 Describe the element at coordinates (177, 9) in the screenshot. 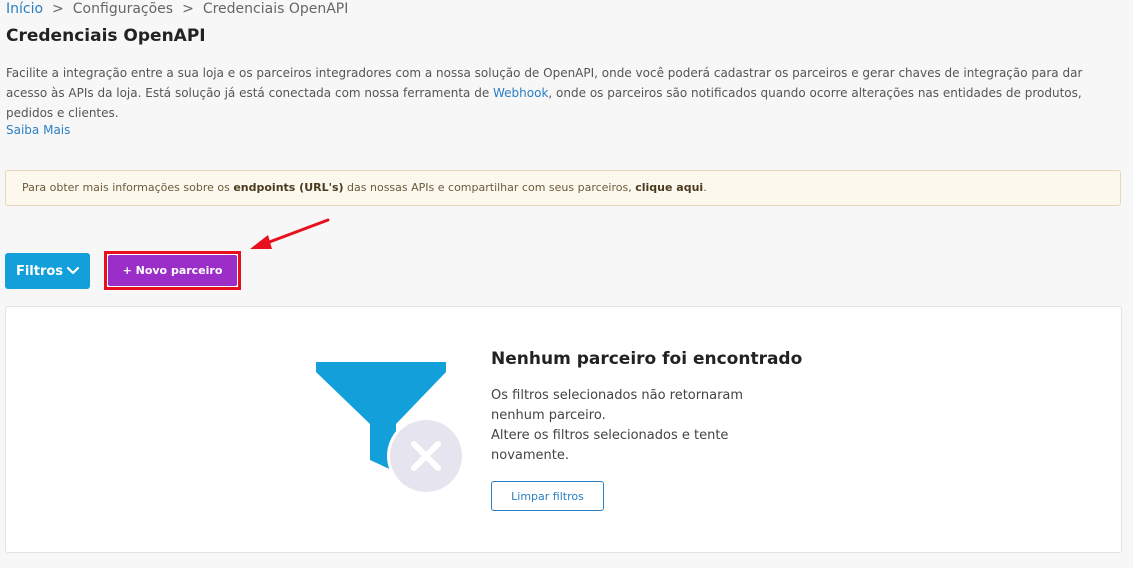

I see `breadcrumb: Início > Configurações > Credenciais OpenAPI` at that location.